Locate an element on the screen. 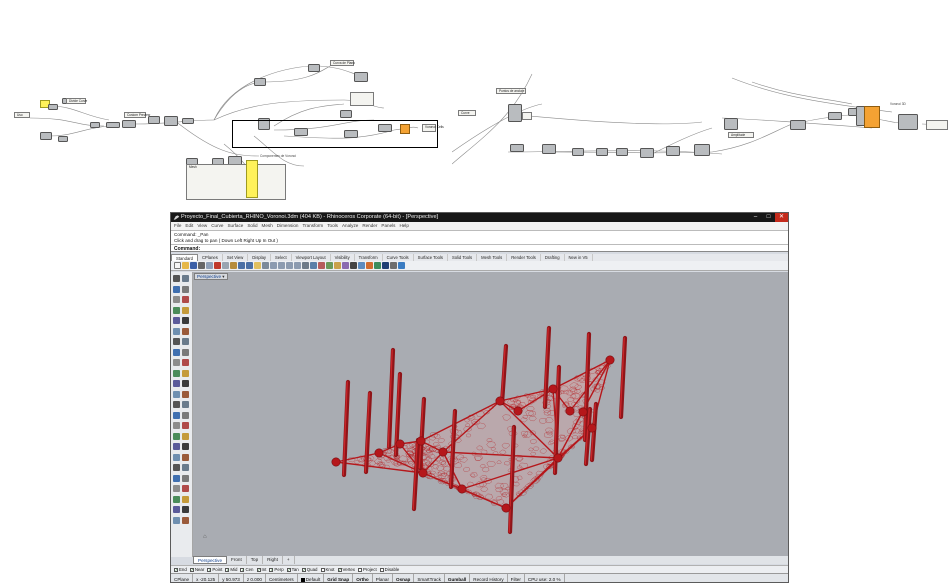 The image size is (950, 583). tab-mesh-tools: Mesh Tools is located at coordinates (492, 257).